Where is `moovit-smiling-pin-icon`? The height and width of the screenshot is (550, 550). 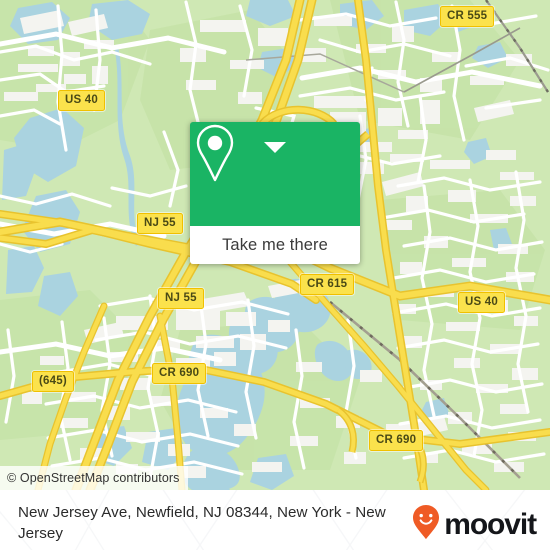
moovit-smiling-pin-icon is located at coordinates (426, 524).